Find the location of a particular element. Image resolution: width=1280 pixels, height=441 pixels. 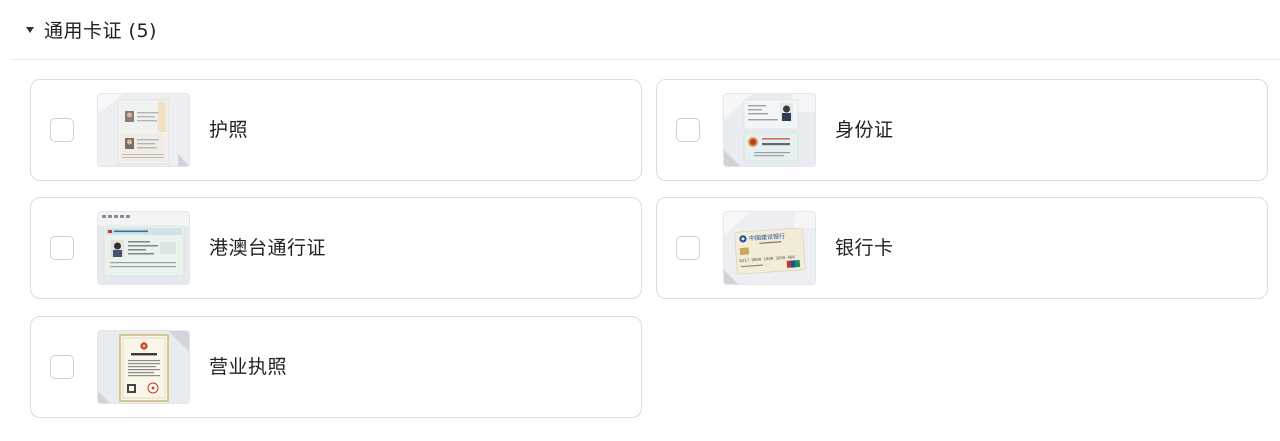

section-header-toggle: 通用卡证 (5) is located at coordinates (91, 29).